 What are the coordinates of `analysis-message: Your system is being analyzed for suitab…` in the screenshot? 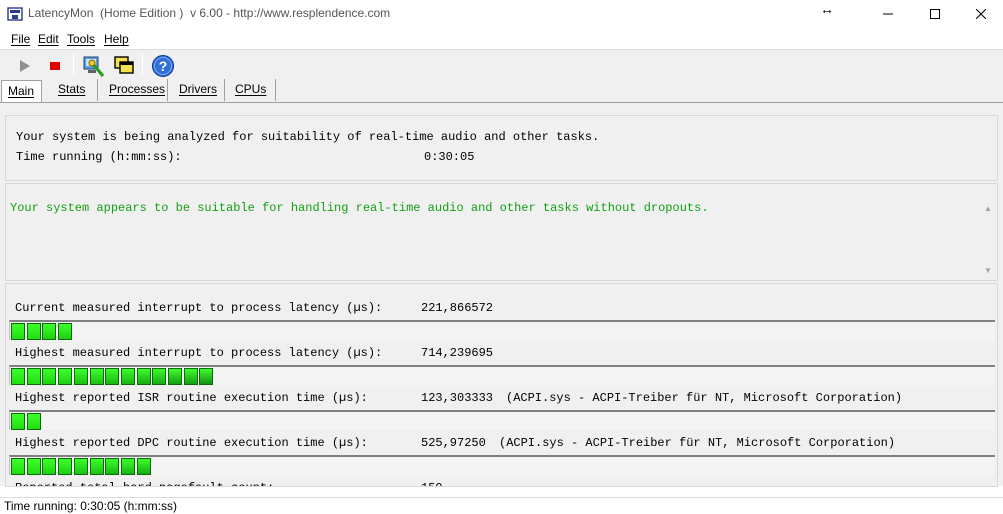 It's located at (308, 137).